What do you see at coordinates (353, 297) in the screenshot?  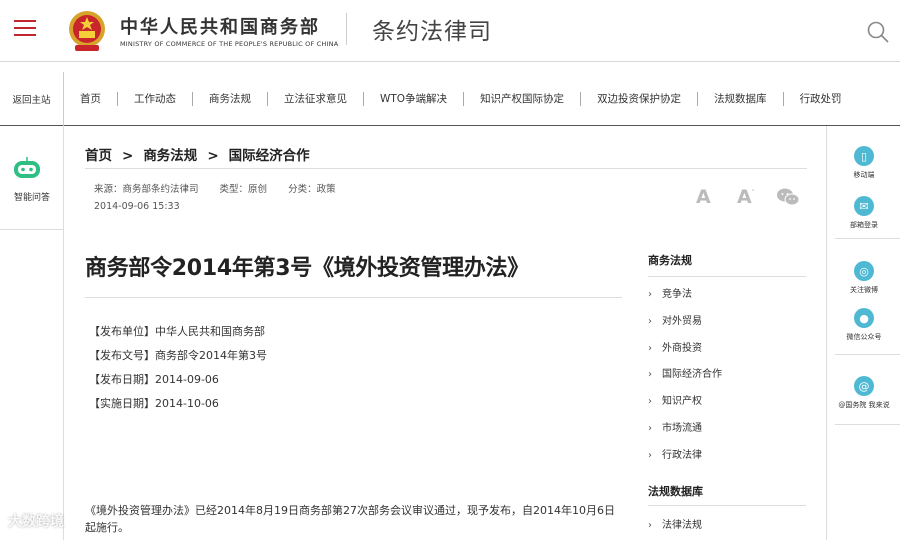 I see `title-divider` at bounding box center [353, 297].